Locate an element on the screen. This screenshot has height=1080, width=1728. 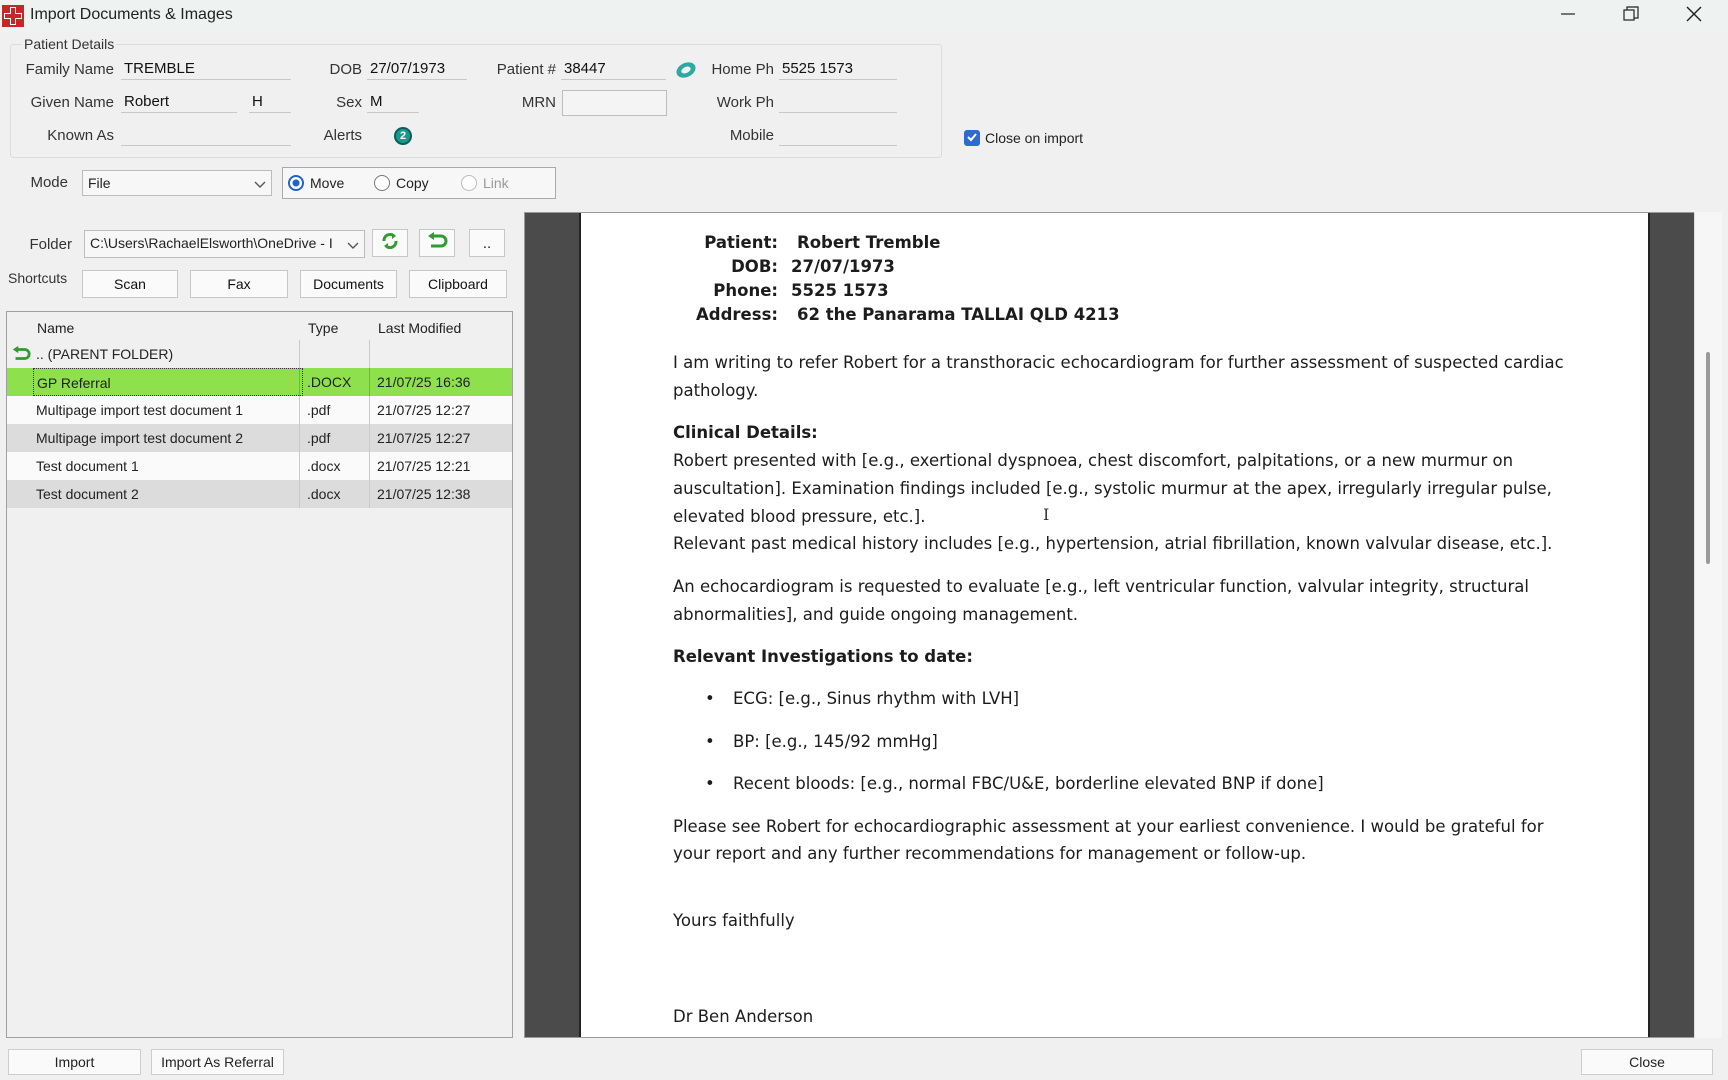
restore-button is located at coordinates (1631, 16).